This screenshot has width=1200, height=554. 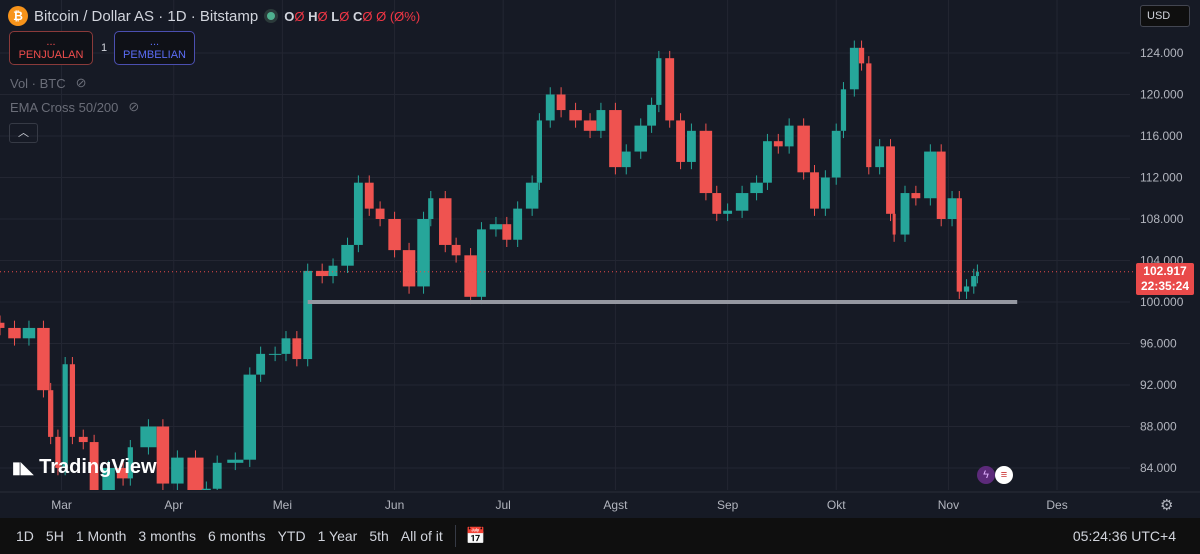 What do you see at coordinates (503, 505) in the screenshot?
I see `x-tick-label: Jul` at bounding box center [503, 505].